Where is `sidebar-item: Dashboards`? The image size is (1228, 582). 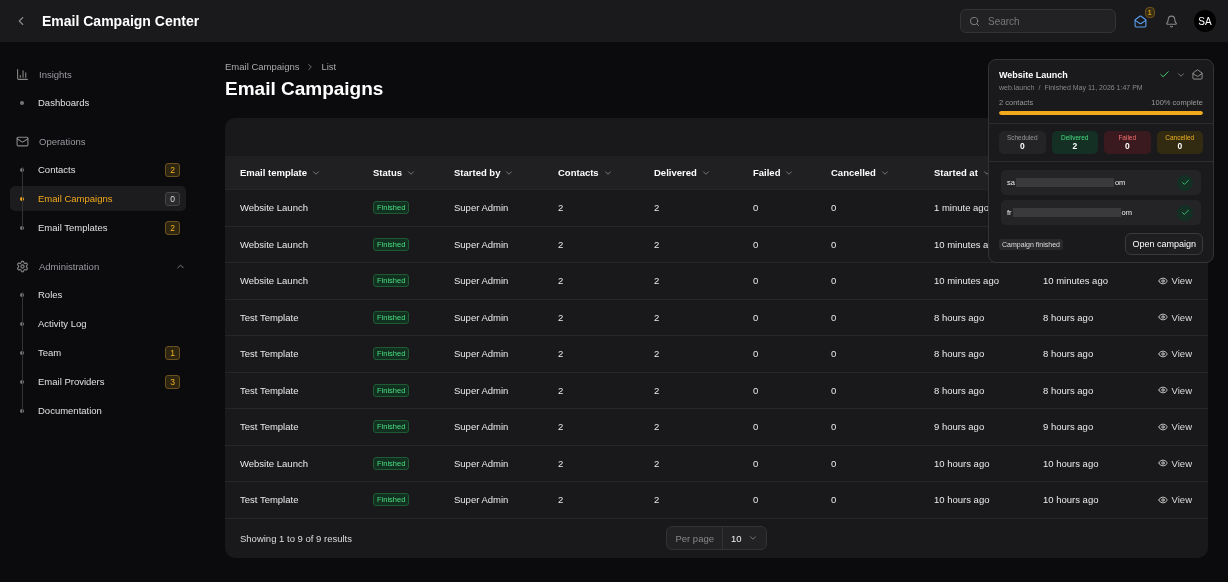 sidebar-item: Dashboards is located at coordinates (98, 102).